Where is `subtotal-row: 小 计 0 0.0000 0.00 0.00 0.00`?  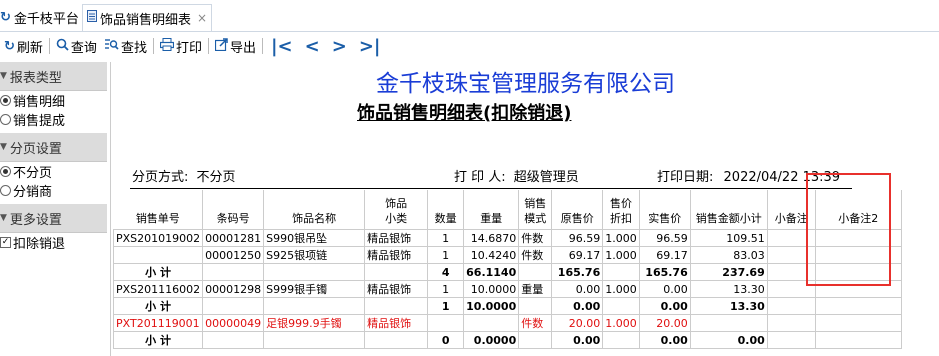
subtotal-row: 小 计 0 0.0000 0.00 0.00 0.00 is located at coordinates (507, 340).